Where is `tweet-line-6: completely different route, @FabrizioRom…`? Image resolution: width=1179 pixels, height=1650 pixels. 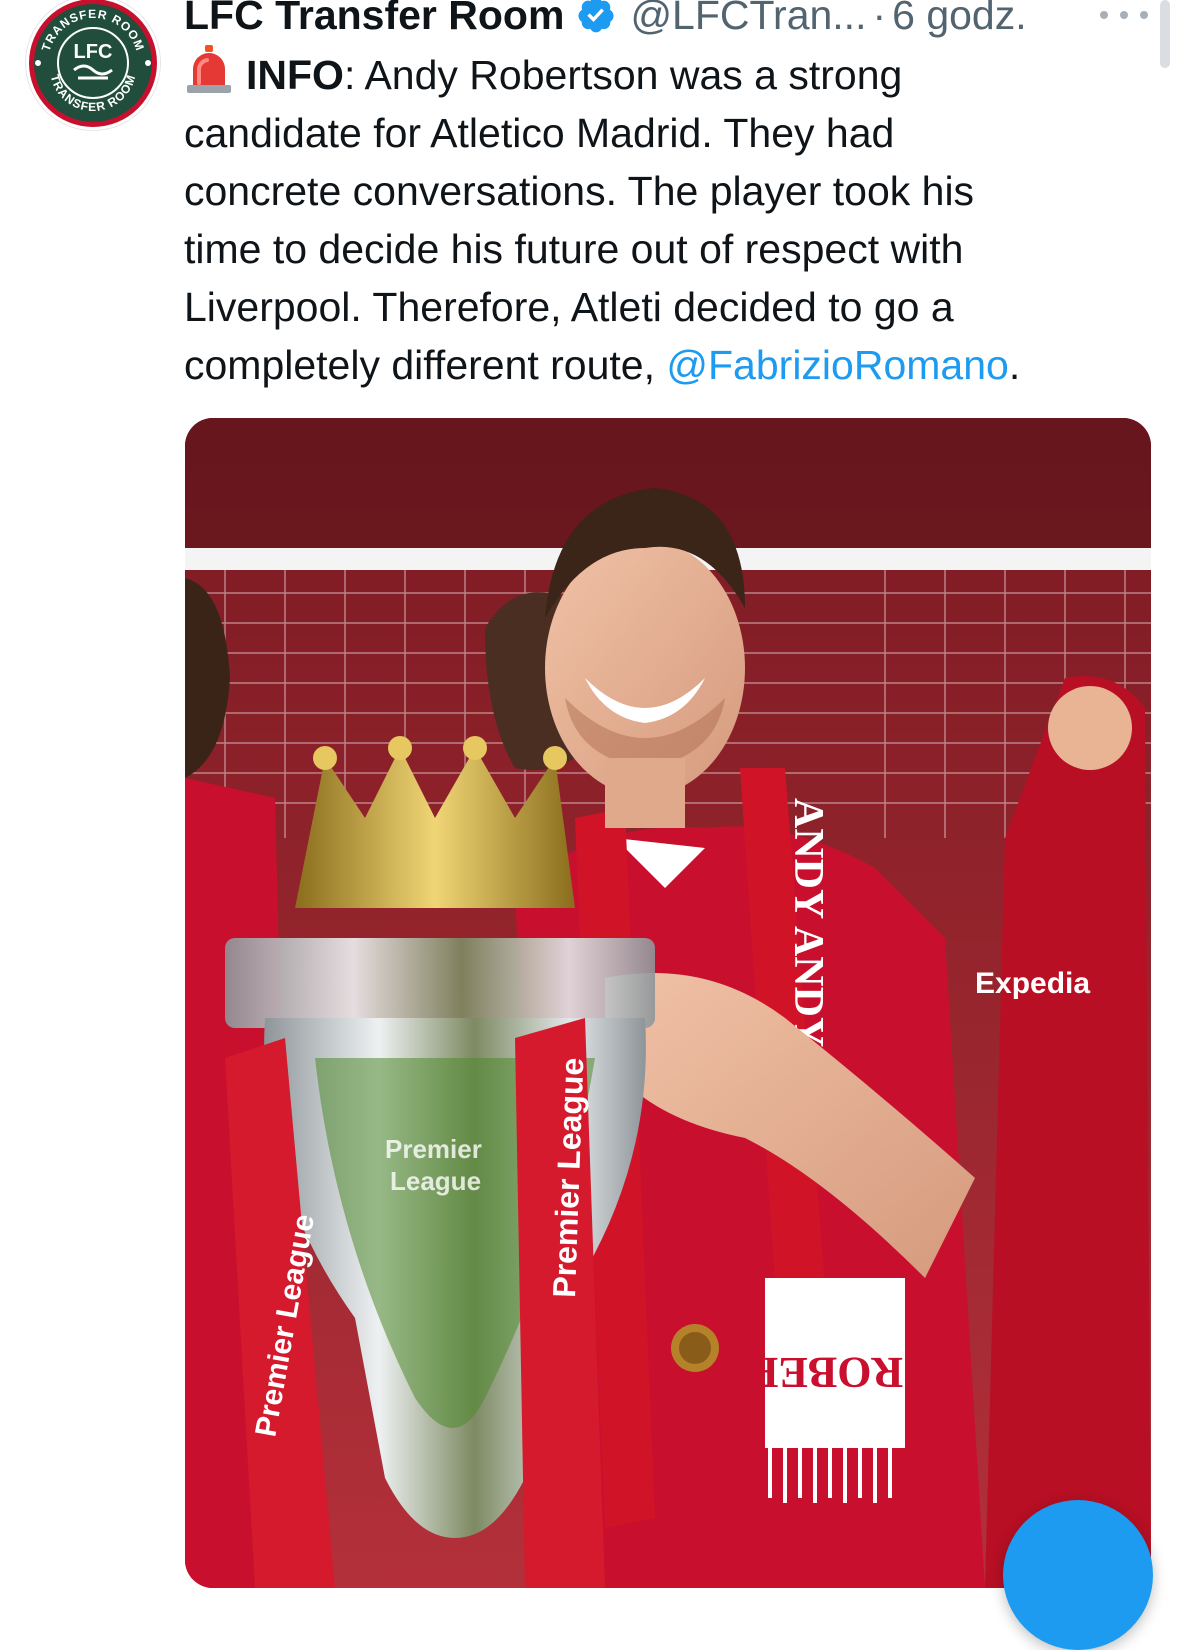 tweet-line-6: completely different route, @FabrizioRom… is located at coordinates (664, 365).